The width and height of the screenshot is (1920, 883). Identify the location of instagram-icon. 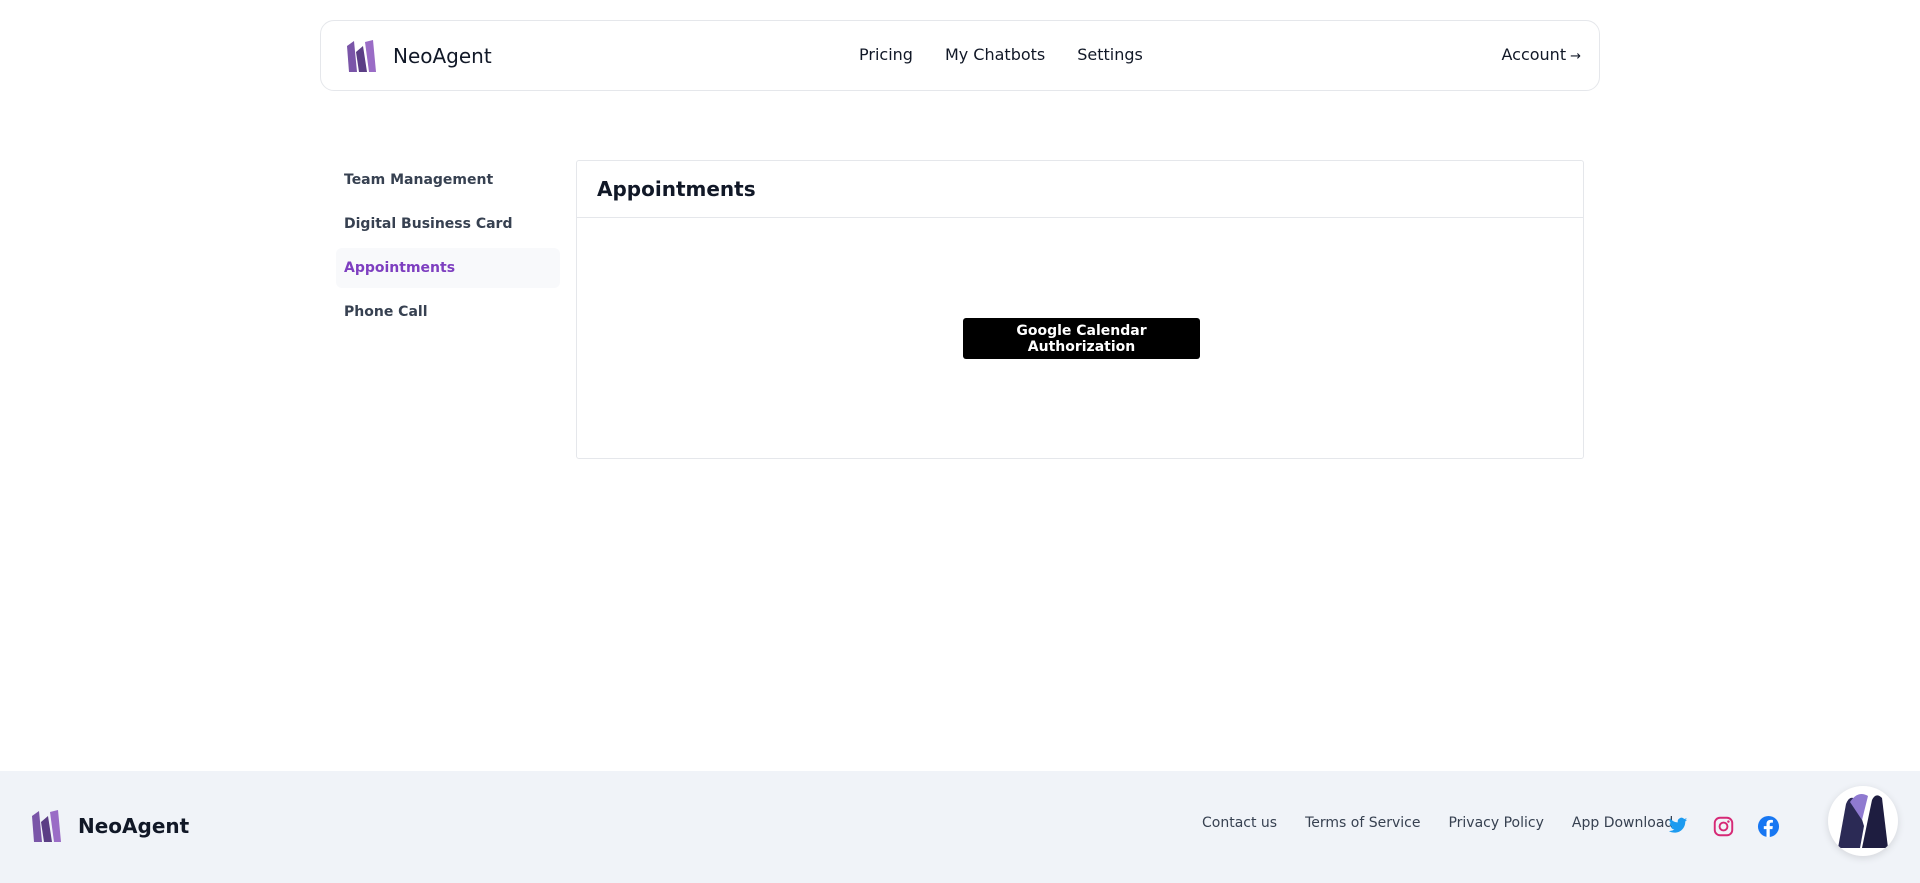
(1723, 826).